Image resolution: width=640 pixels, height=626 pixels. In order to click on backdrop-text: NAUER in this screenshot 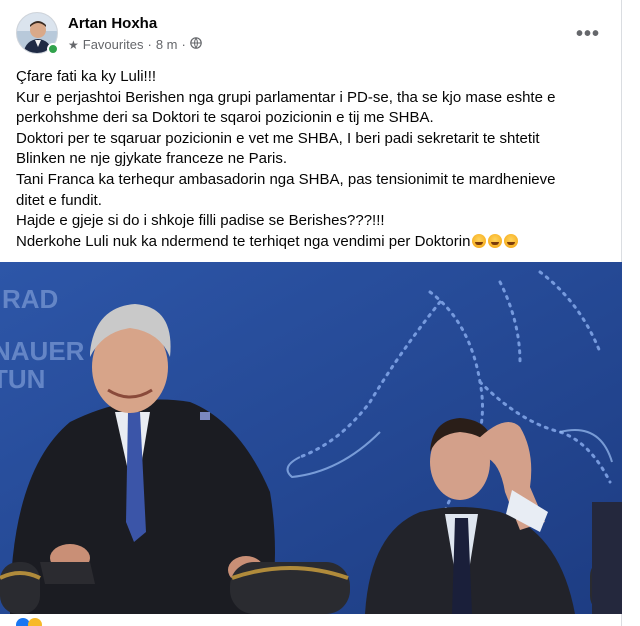, I will do `click(42, 351)`.